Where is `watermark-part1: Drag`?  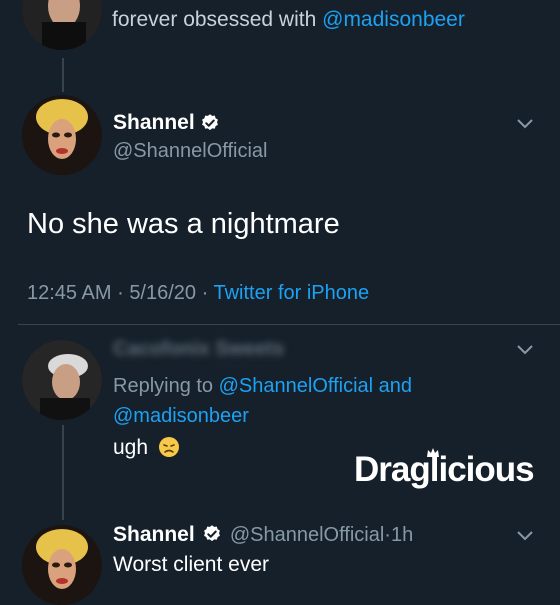
watermark-part1: Drag is located at coordinates (392, 469).